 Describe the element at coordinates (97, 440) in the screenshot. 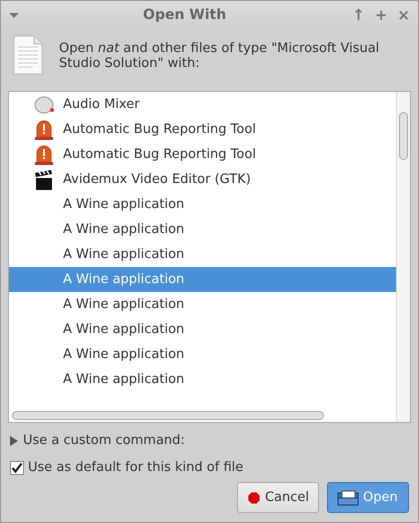

I see `custom-command-expander: Use a custom command:` at that location.